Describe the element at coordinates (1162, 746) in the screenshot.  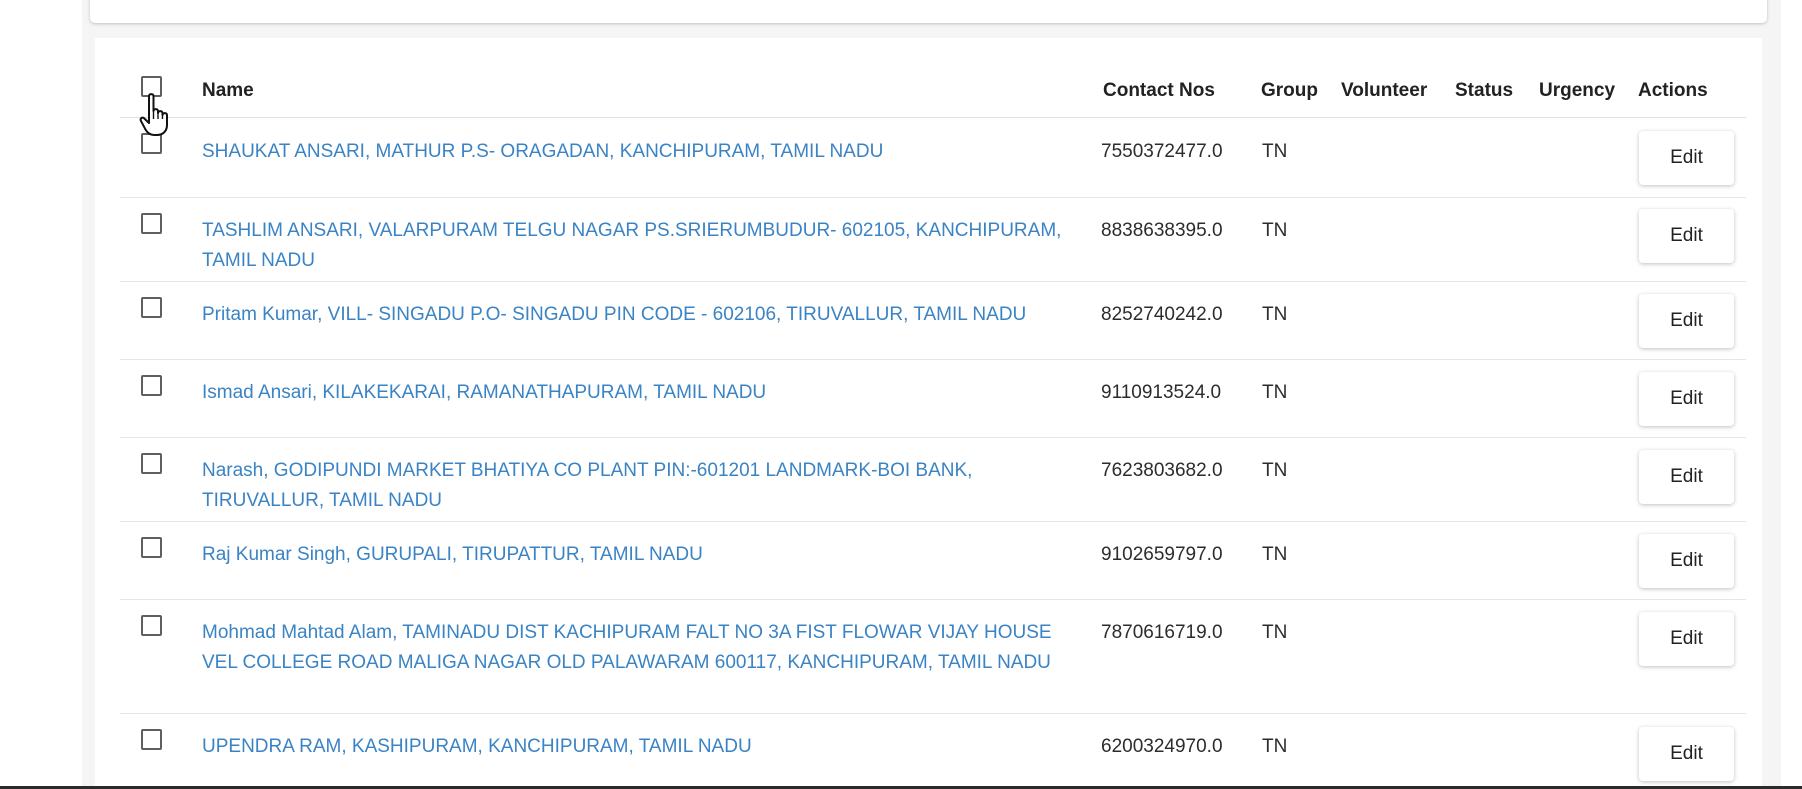
I see `contact-number: 6200324970.0` at that location.